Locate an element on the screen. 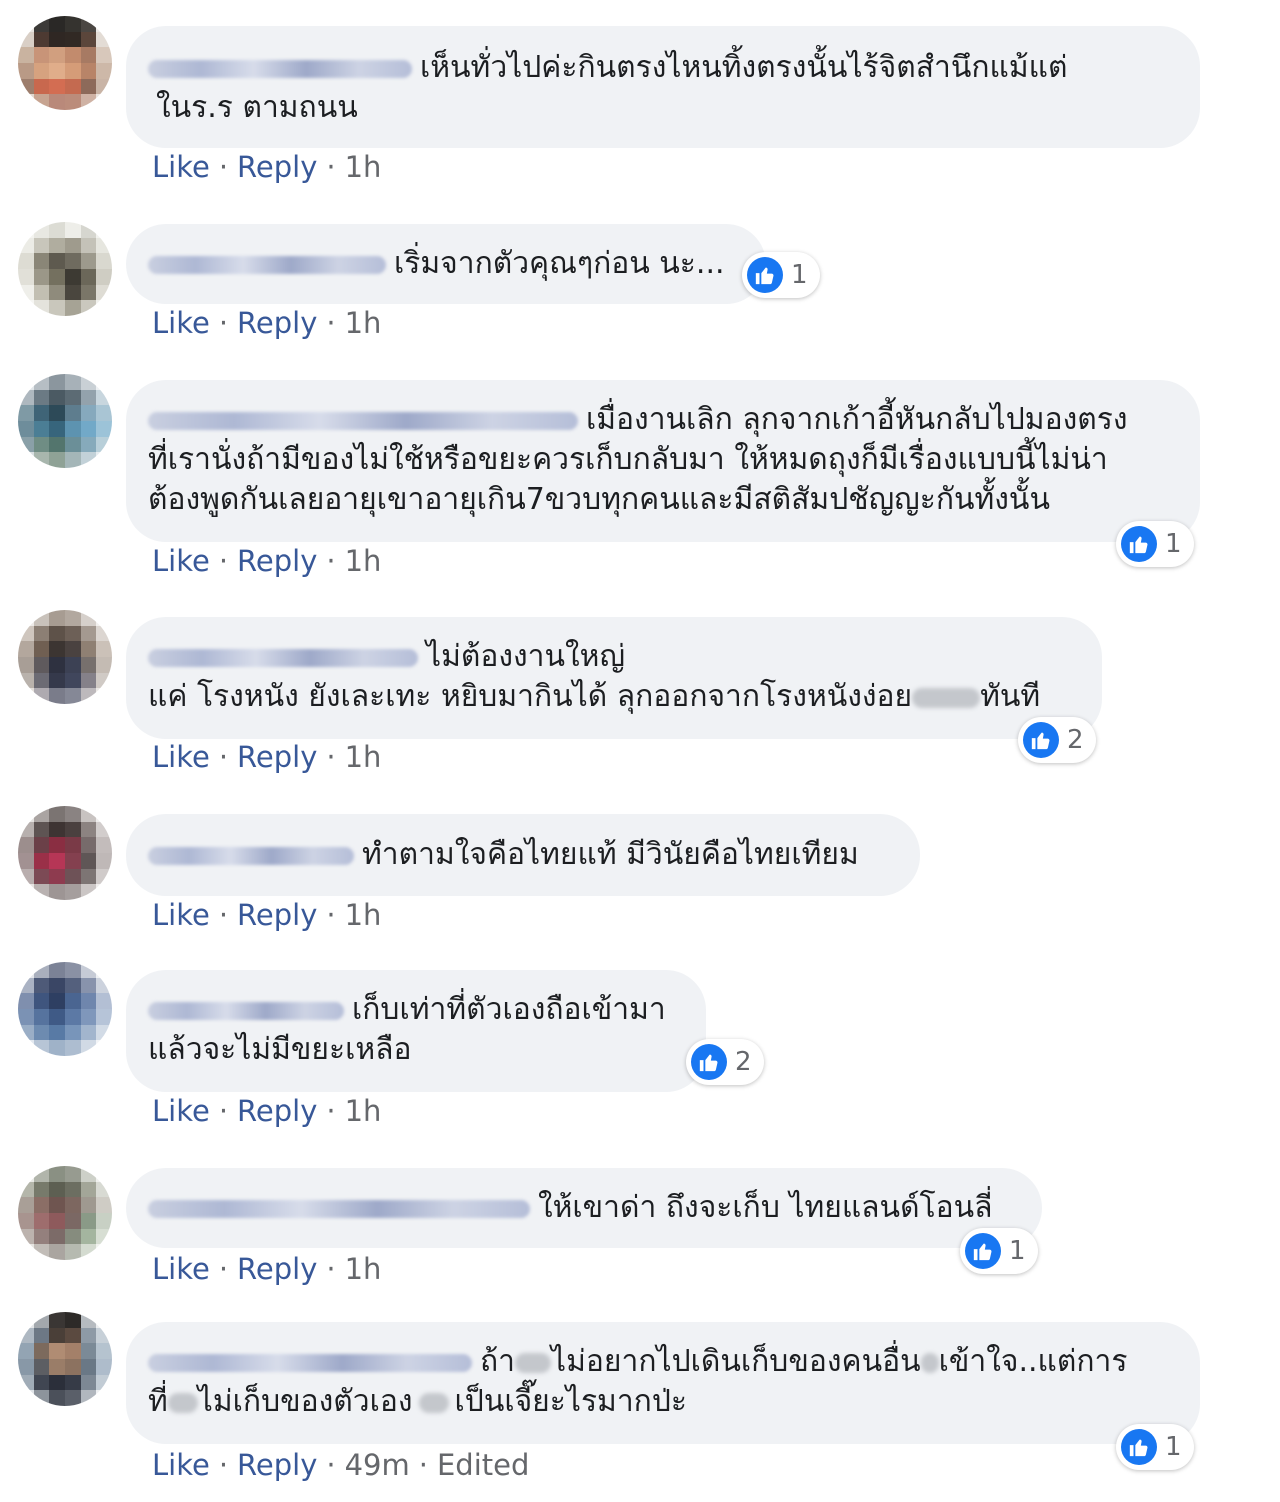  comment-text: ถ้า is located at coordinates (498, 1361).